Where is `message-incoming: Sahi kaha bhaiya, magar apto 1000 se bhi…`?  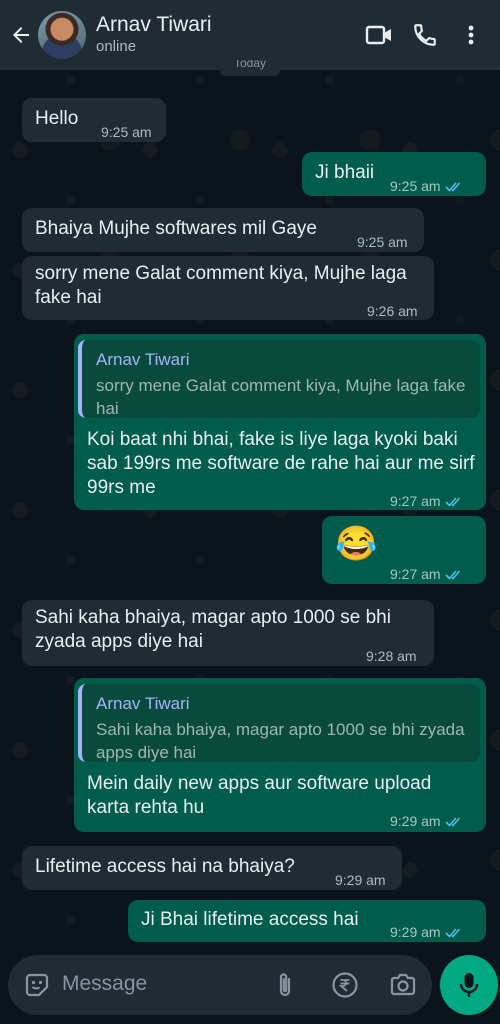
message-incoming: Sahi kaha bhaiya, magar apto 1000 se bhi… is located at coordinates (228, 633).